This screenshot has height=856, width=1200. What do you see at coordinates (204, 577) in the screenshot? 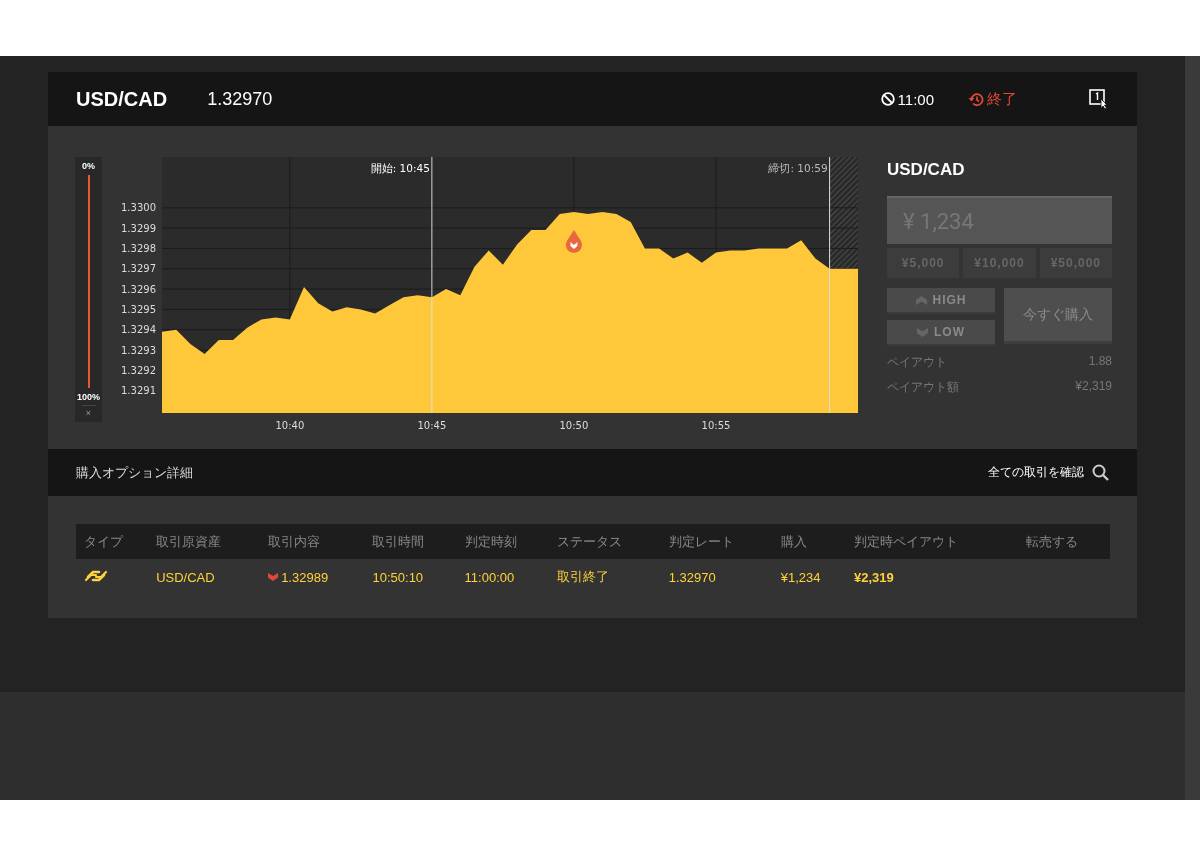
I see `table-cell: USD/CAD` at bounding box center [204, 577].